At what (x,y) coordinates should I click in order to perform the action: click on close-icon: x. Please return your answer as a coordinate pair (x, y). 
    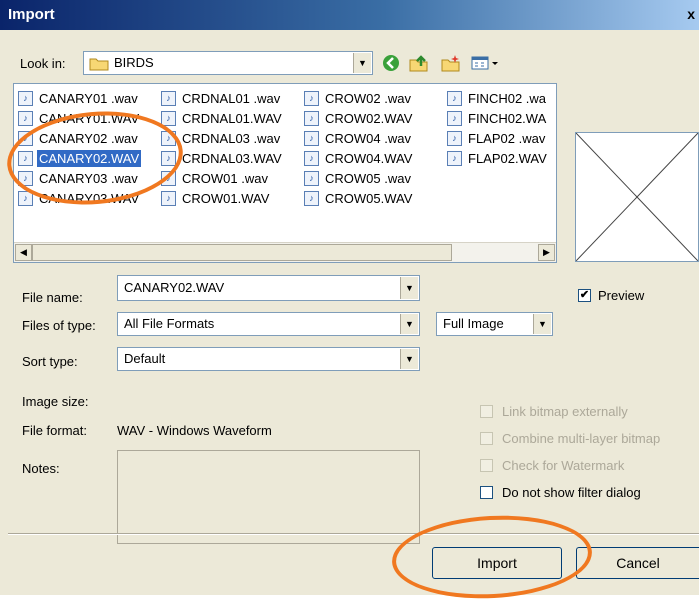
    Looking at the image, I should click on (691, 14).